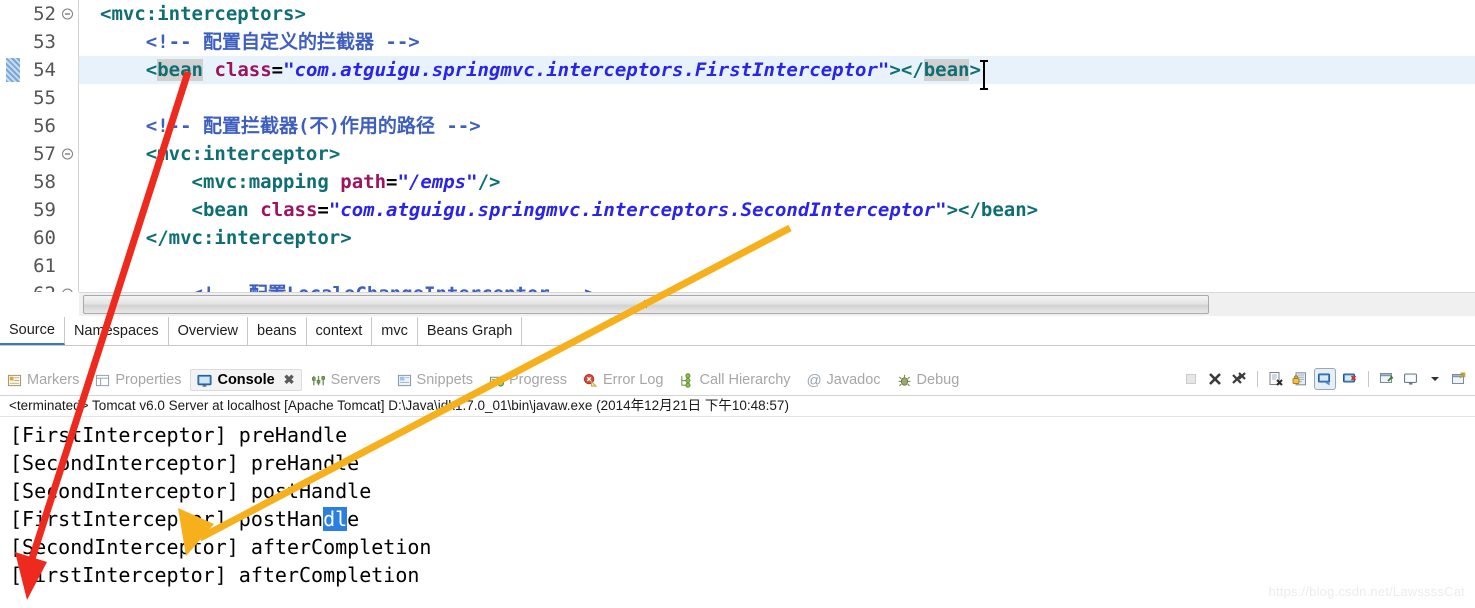 The image size is (1475, 608). Describe the element at coordinates (44, 42) in the screenshot. I see `line-number-53: 53` at that location.